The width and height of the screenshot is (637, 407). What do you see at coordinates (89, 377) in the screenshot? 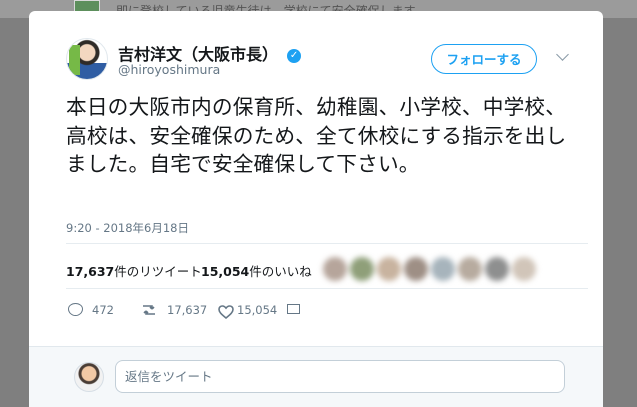
I see `viewer-avatar` at bounding box center [89, 377].